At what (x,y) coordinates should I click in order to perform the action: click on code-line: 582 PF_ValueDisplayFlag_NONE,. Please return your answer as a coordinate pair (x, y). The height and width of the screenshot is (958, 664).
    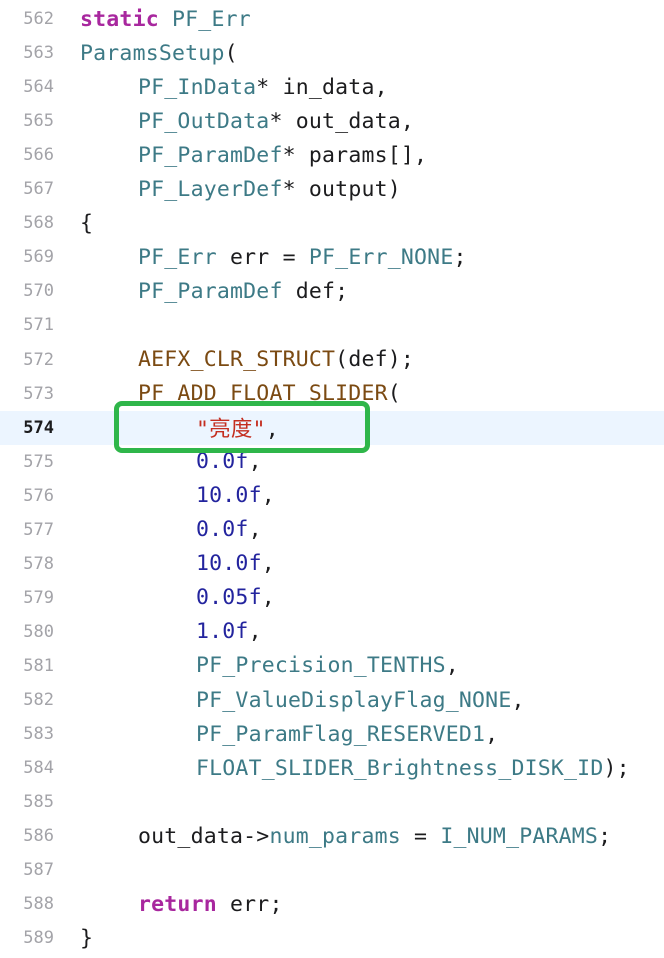
    Looking at the image, I should click on (332, 700).